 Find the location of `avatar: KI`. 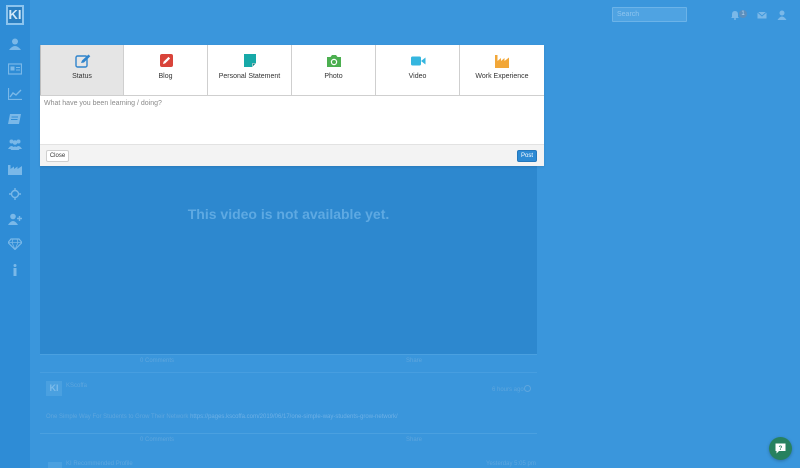

avatar: KI is located at coordinates (54, 388).